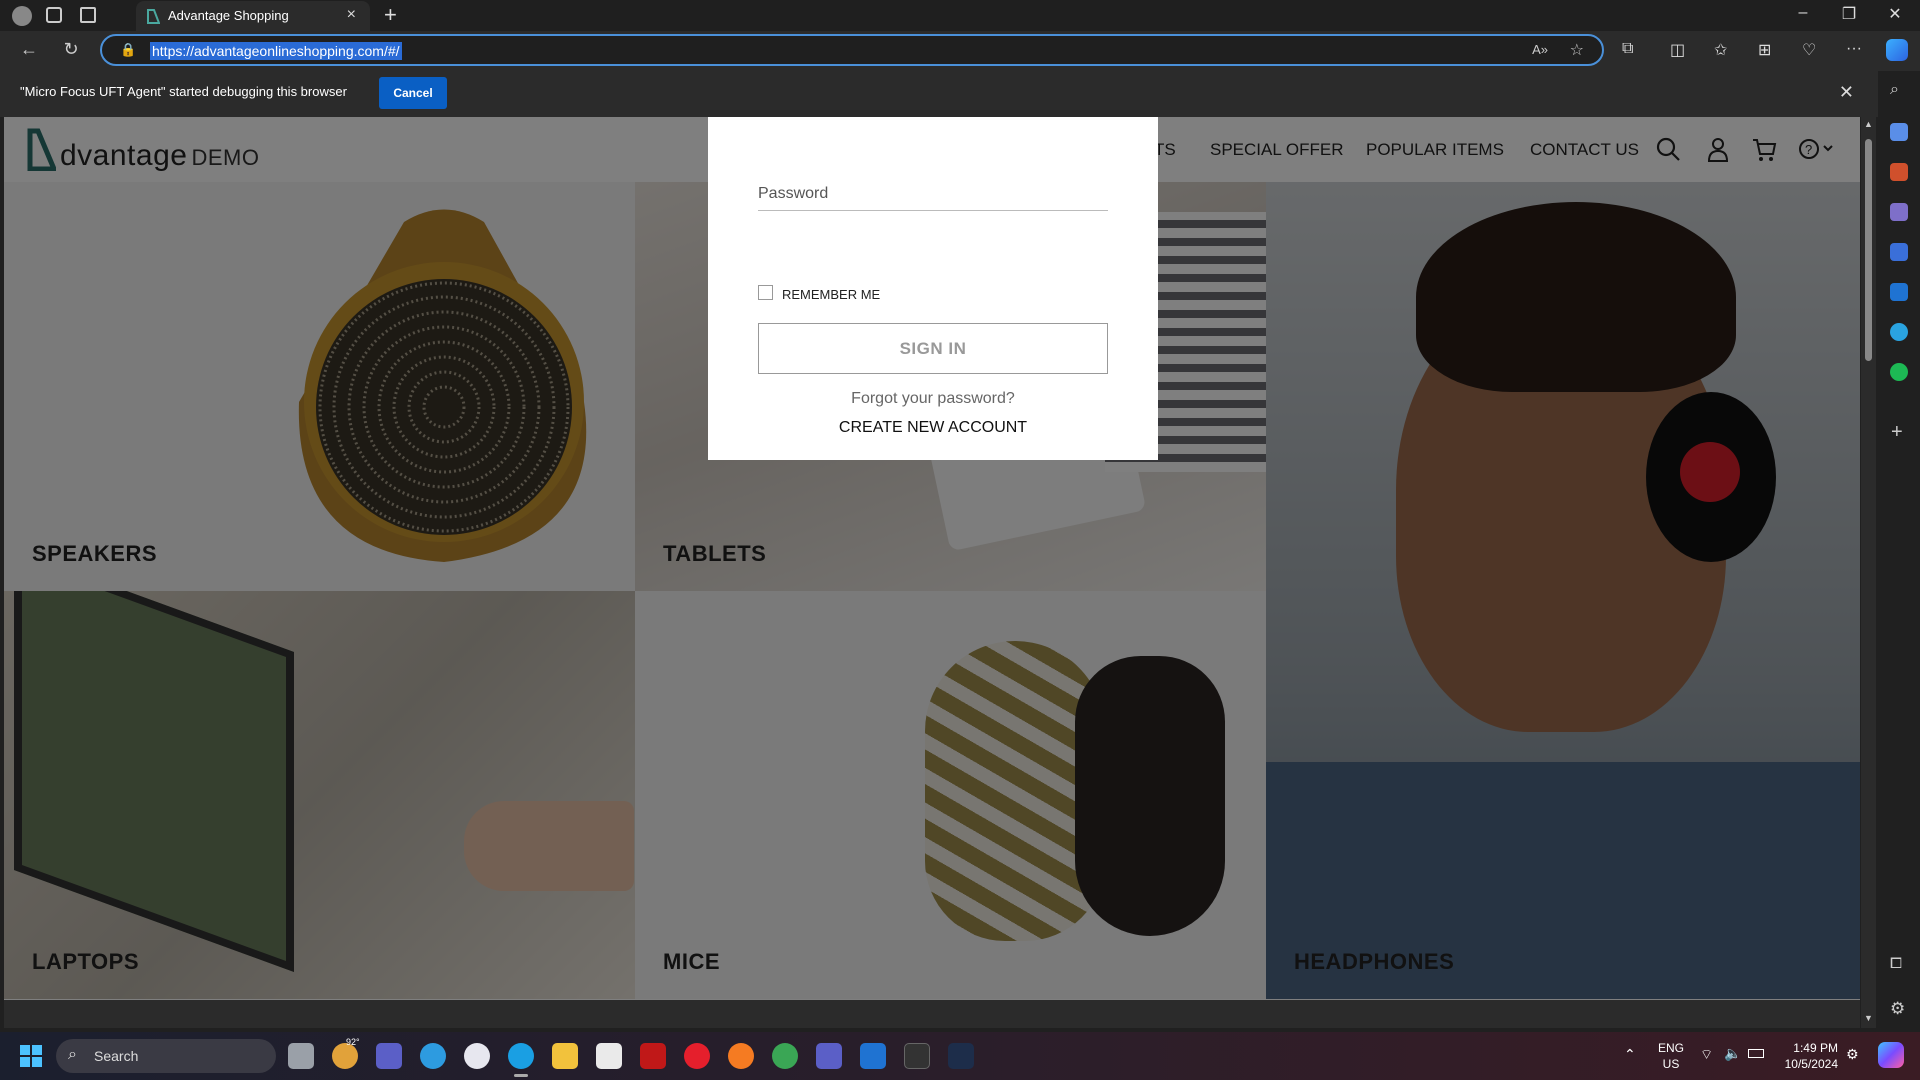 The image size is (1920, 1080). I want to click on sidebar-games-icon, so click(1899, 212).